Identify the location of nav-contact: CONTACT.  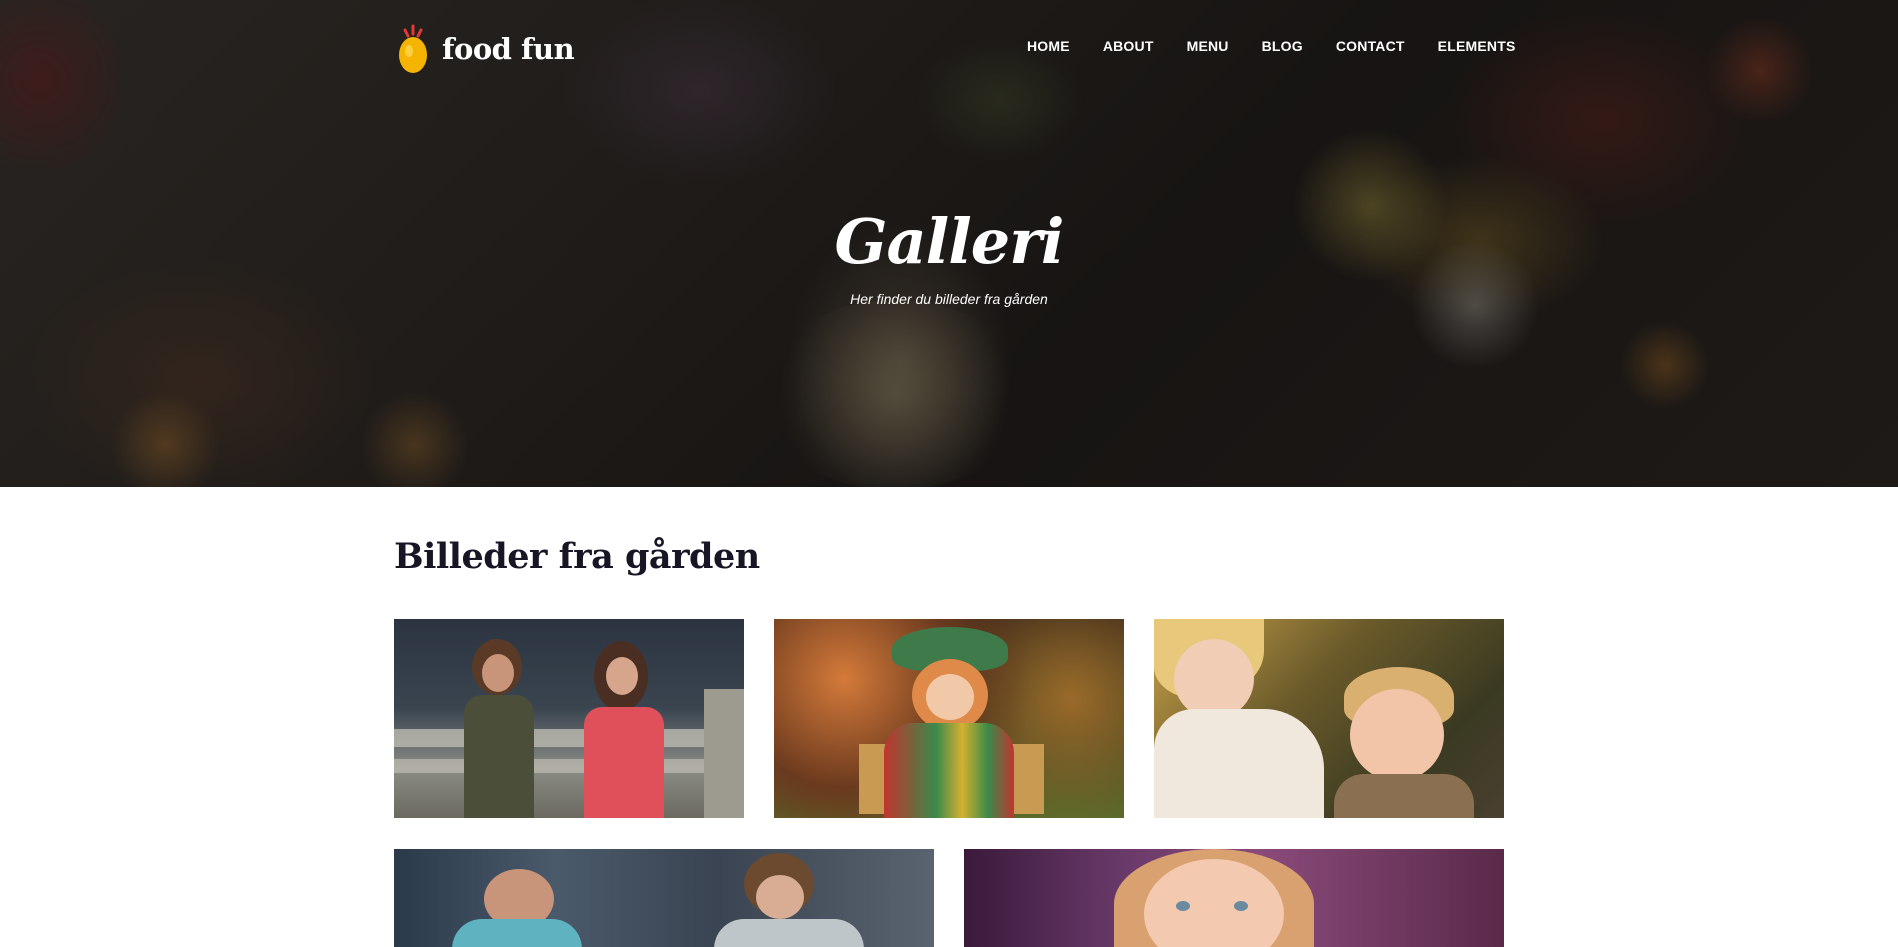
(1370, 46).